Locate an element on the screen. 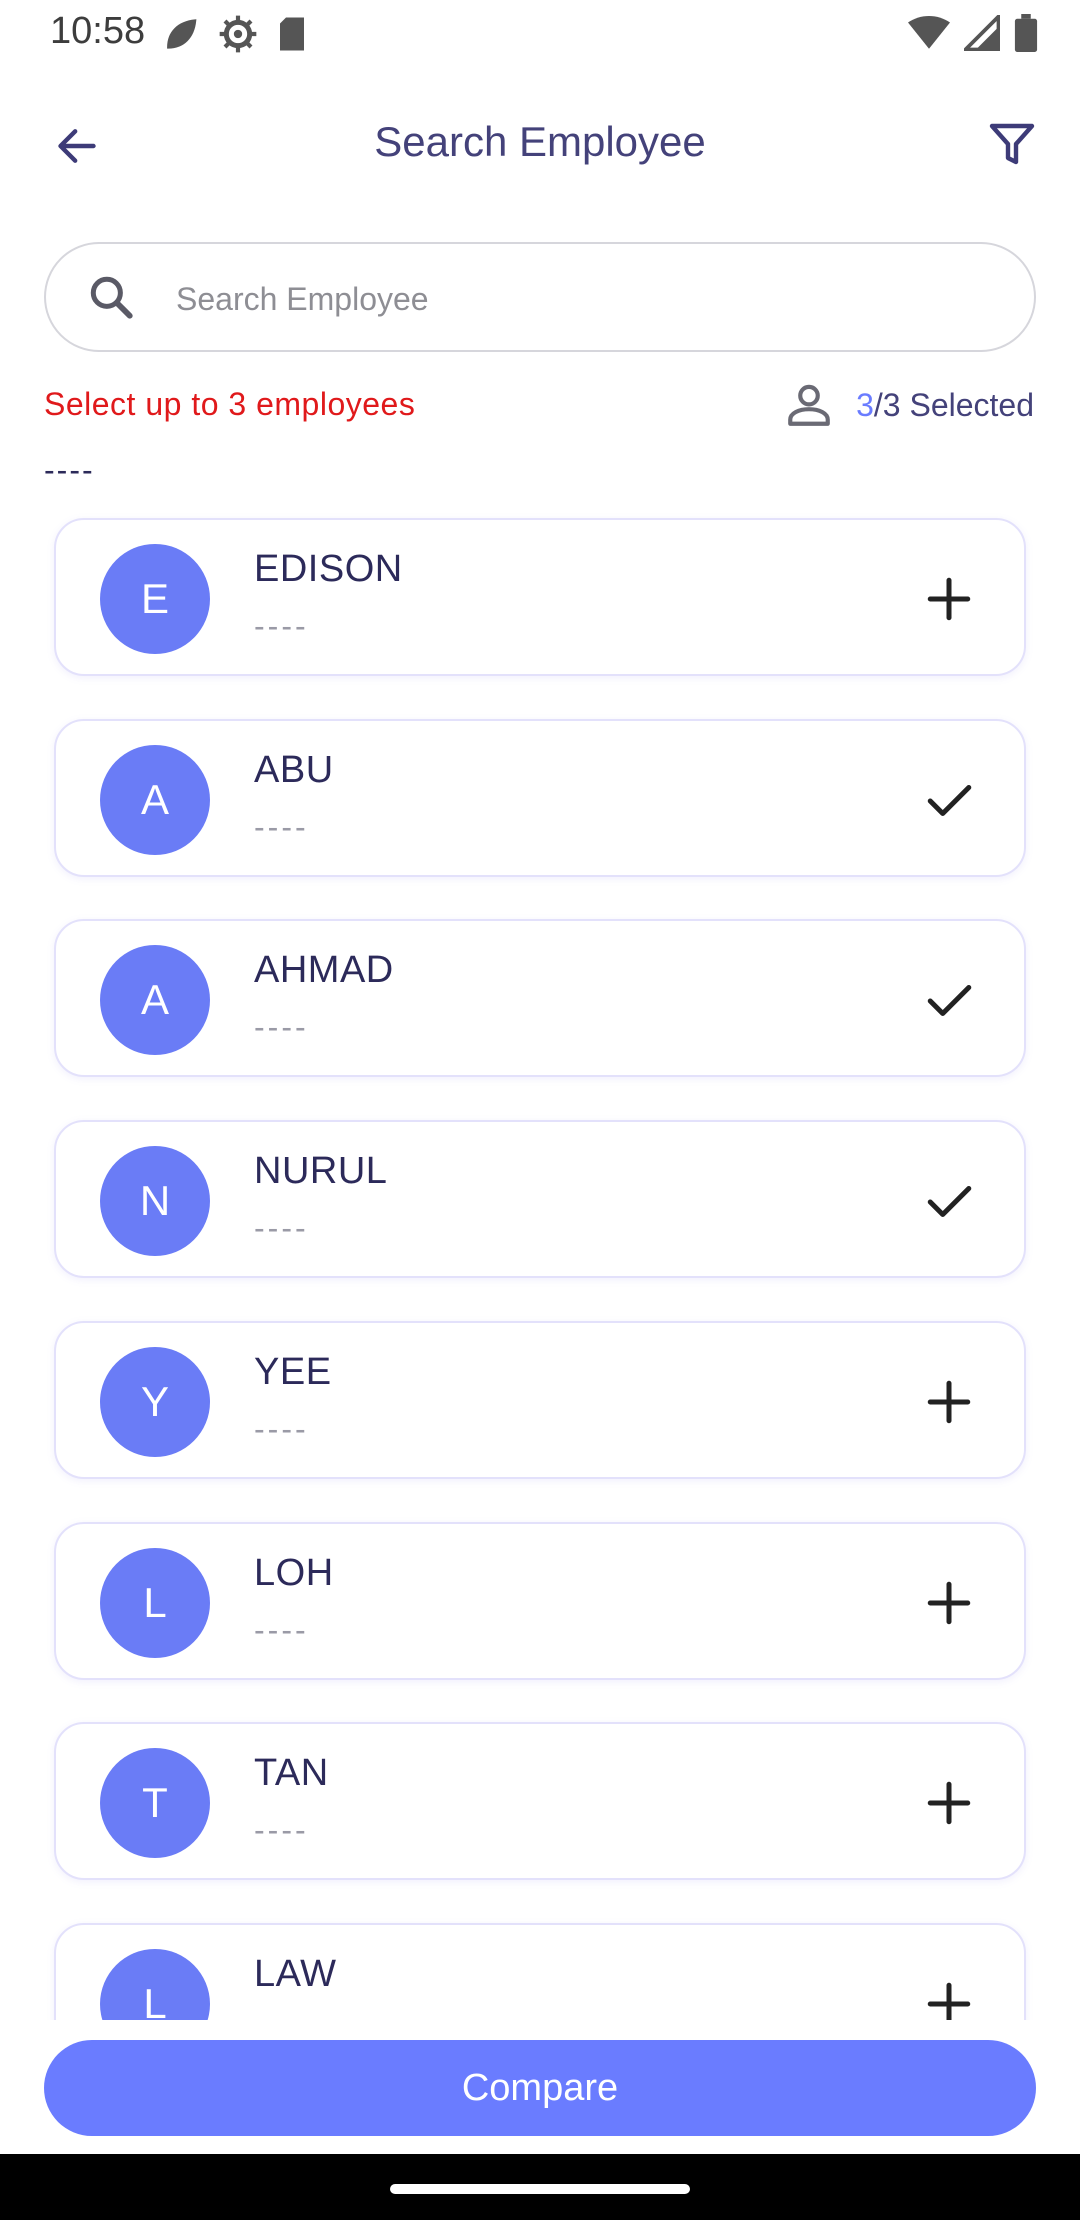 This screenshot has height=2220, width=1080. battery-icon is located at coordinates (1026, 33).